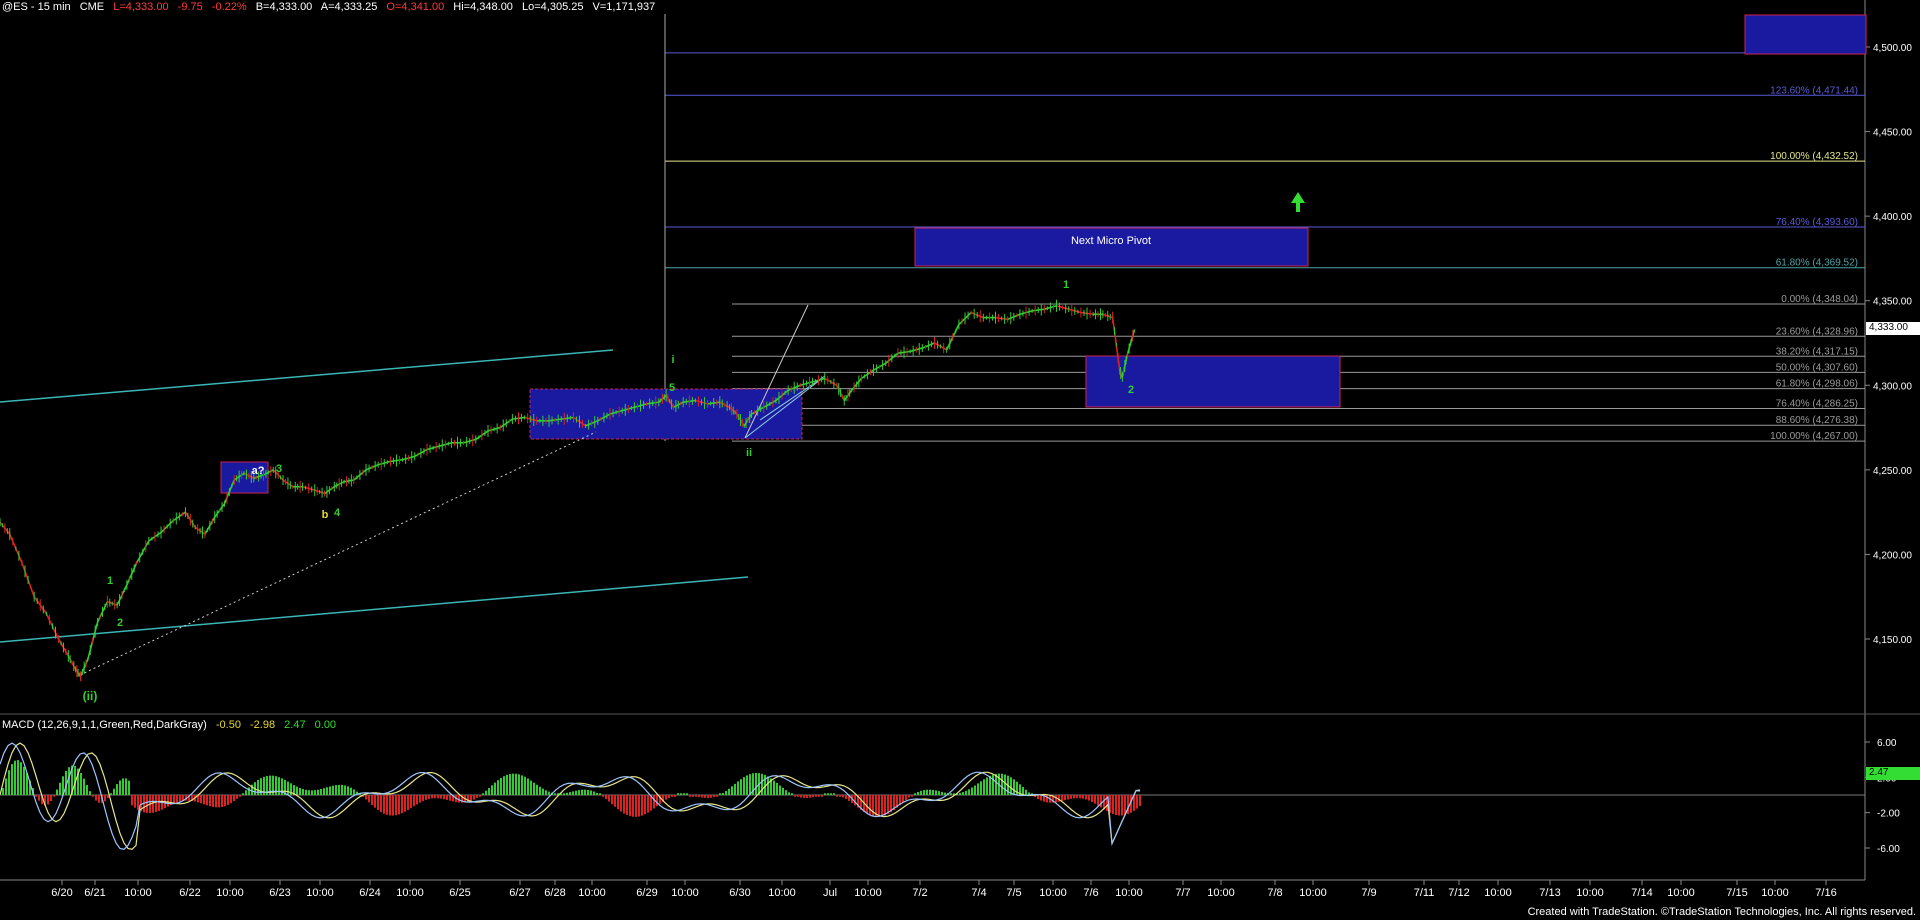  Describe the element at coordinates (1817, 222) in the screenshot. I see `fib-level-label: 76.40% (4,393.60)` at that location.